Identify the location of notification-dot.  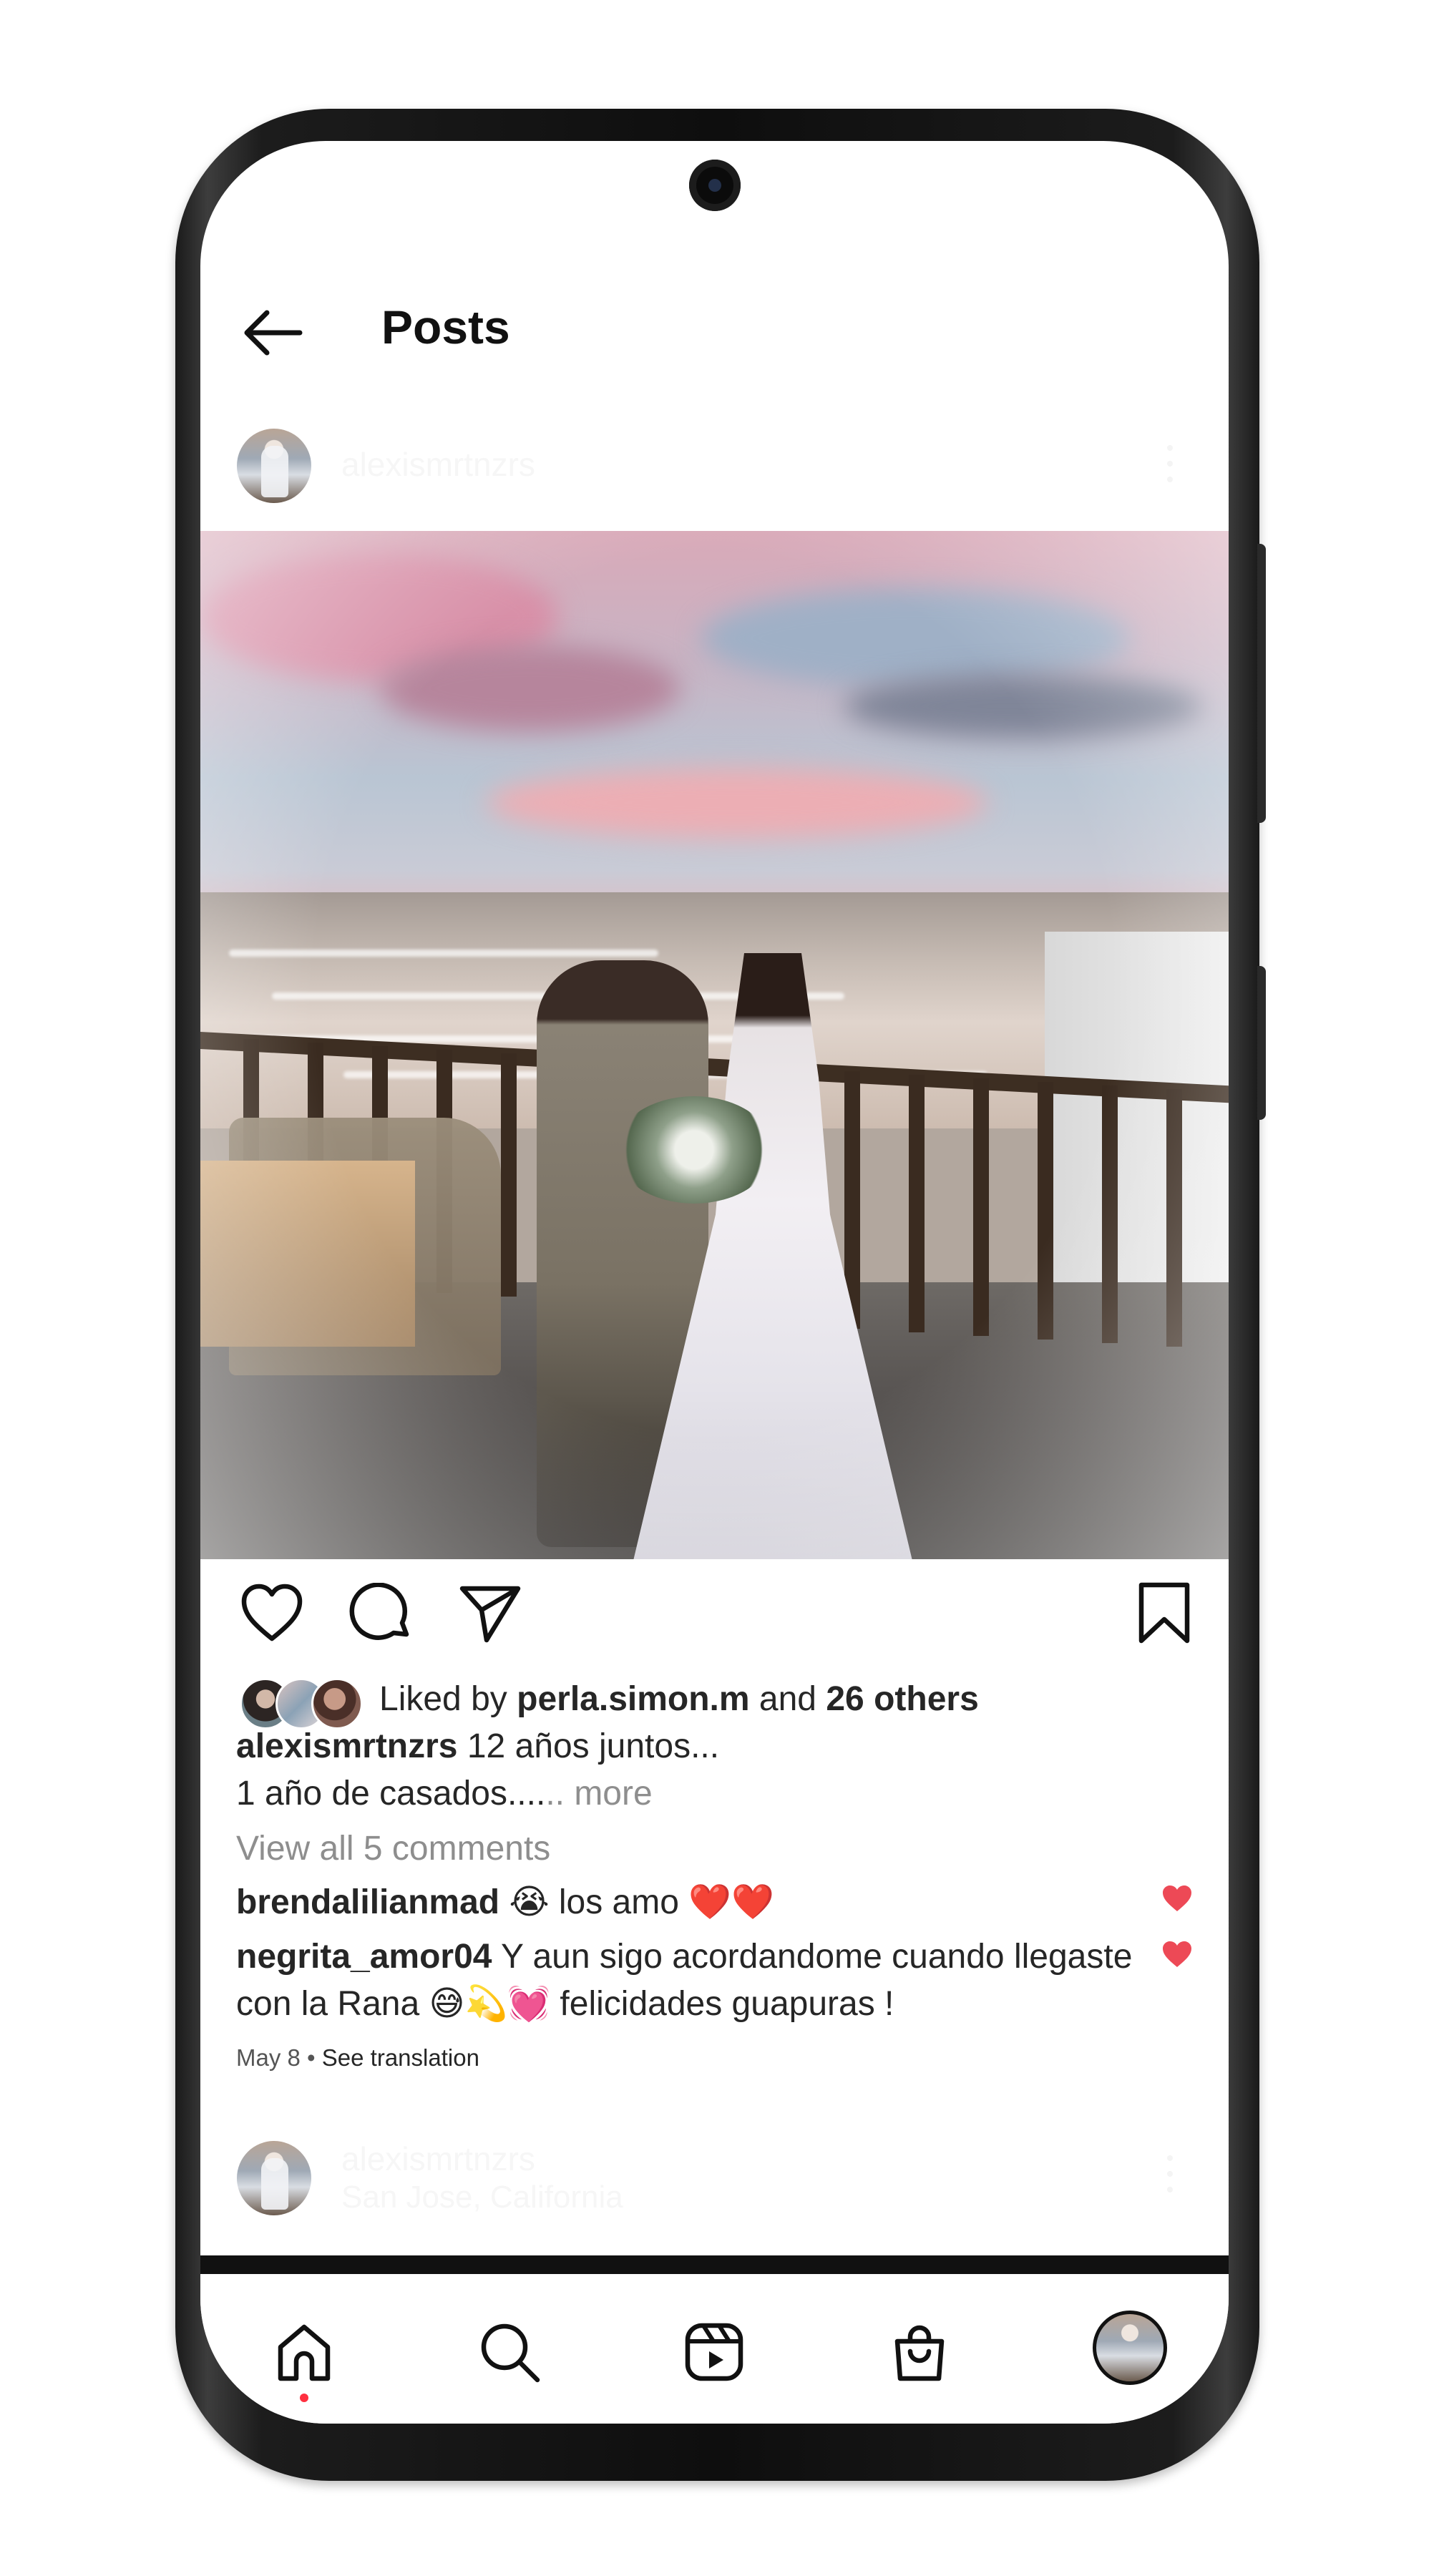
(304, 2398).